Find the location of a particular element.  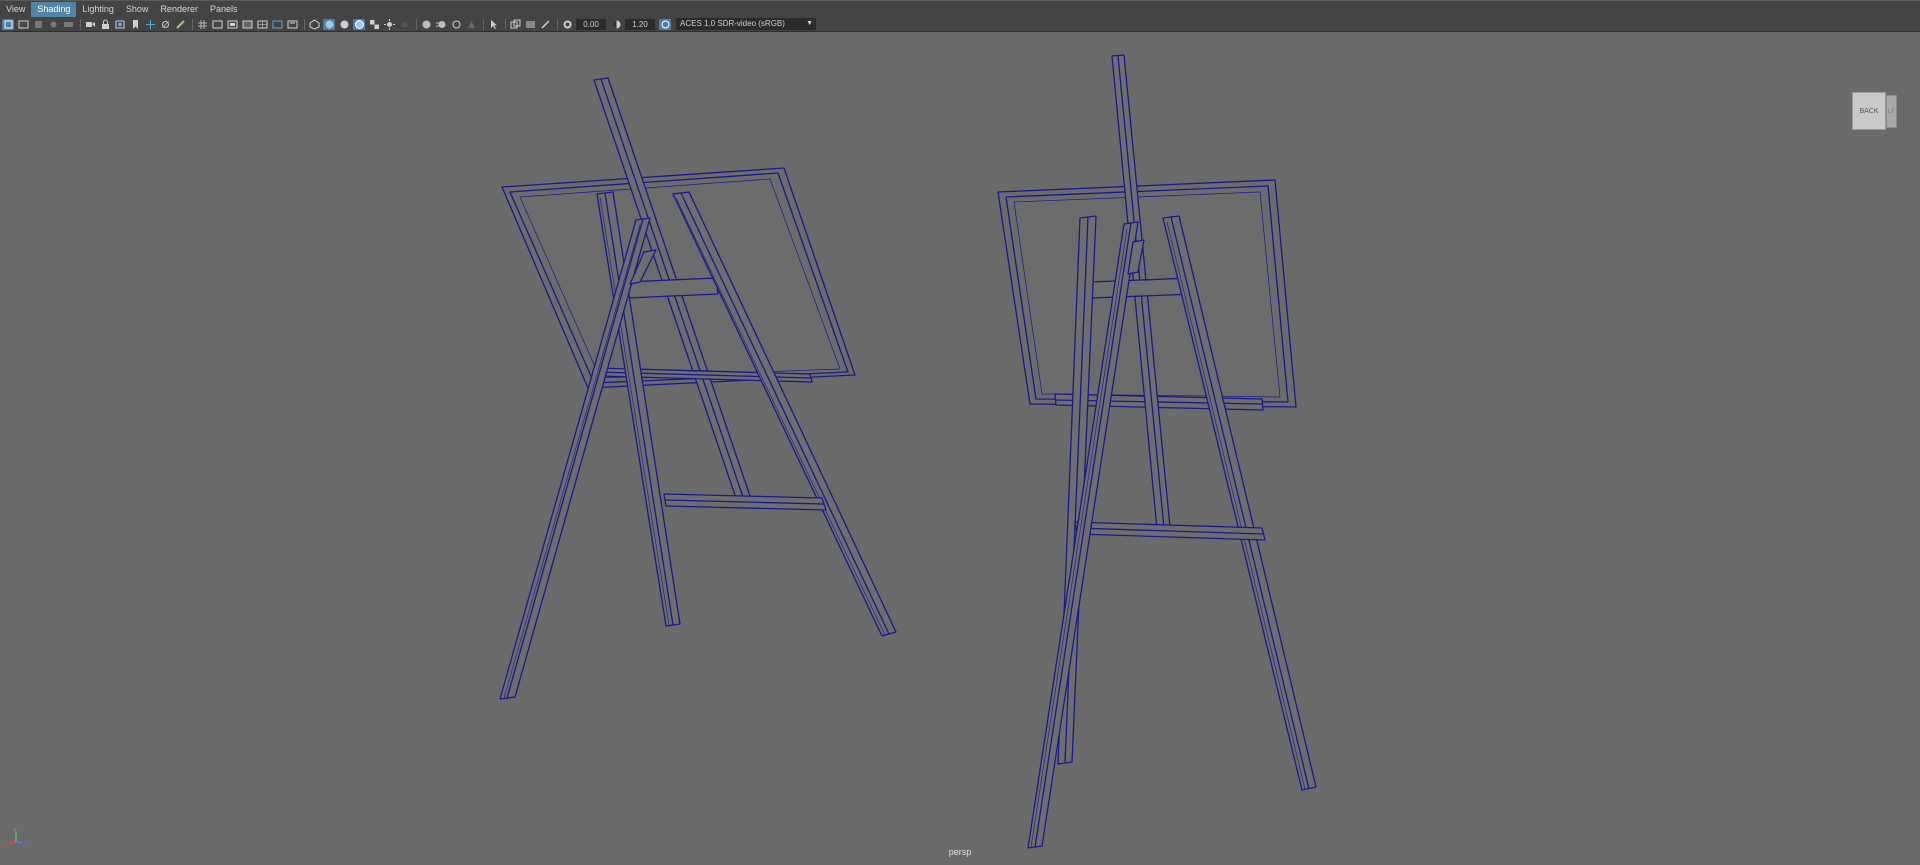

panel-toolbar: ACES 1.0 SDR-video (sRGB) ▼ is located at coordinates (960, 24).